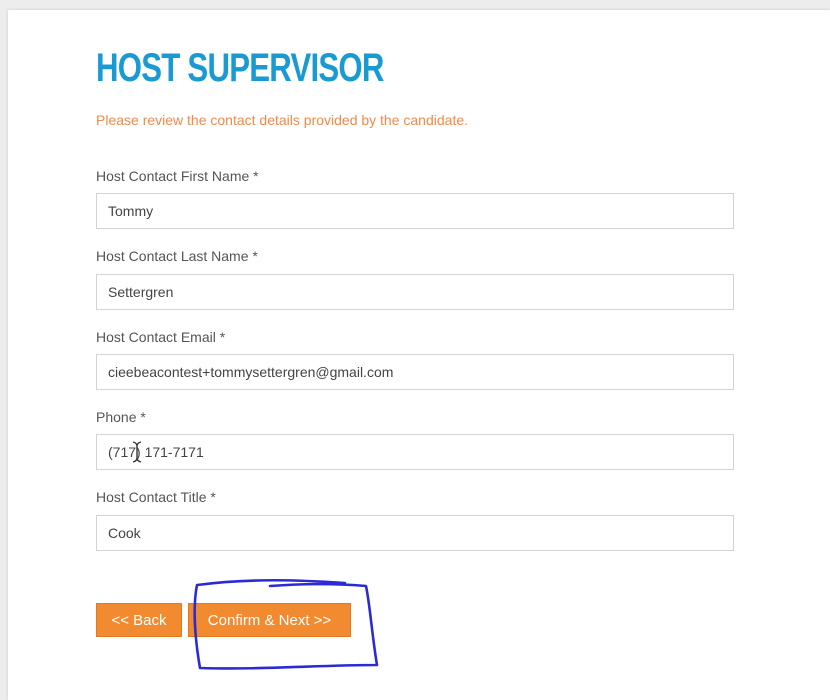 The width and height of the screenshot is (830, 700). I want to click on last-name-label: Host Contact Last Name *, so click(177, 256).